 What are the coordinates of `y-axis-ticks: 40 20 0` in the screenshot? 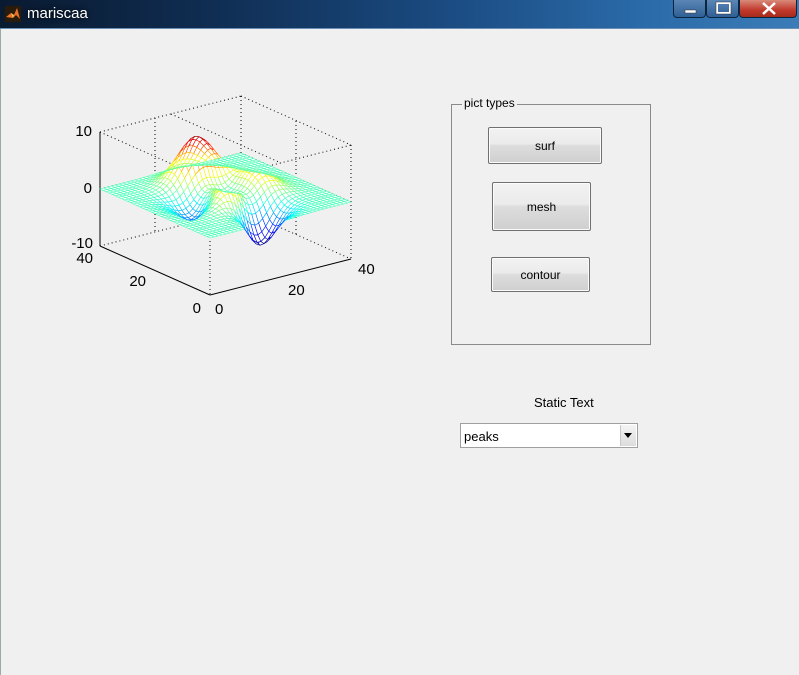 It's located at (138, 283).